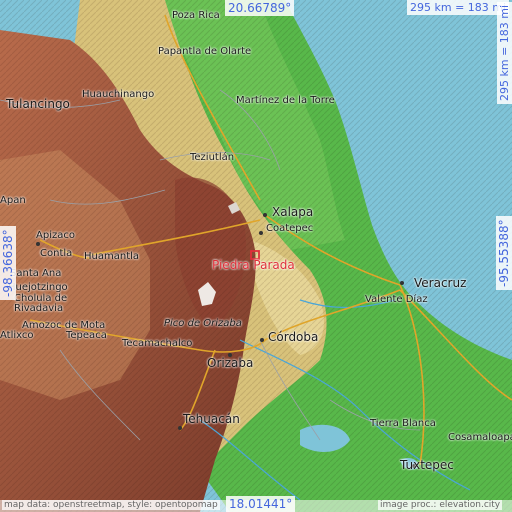  I want to click on city-label: Martínez de la Torre, so click(285, 100).